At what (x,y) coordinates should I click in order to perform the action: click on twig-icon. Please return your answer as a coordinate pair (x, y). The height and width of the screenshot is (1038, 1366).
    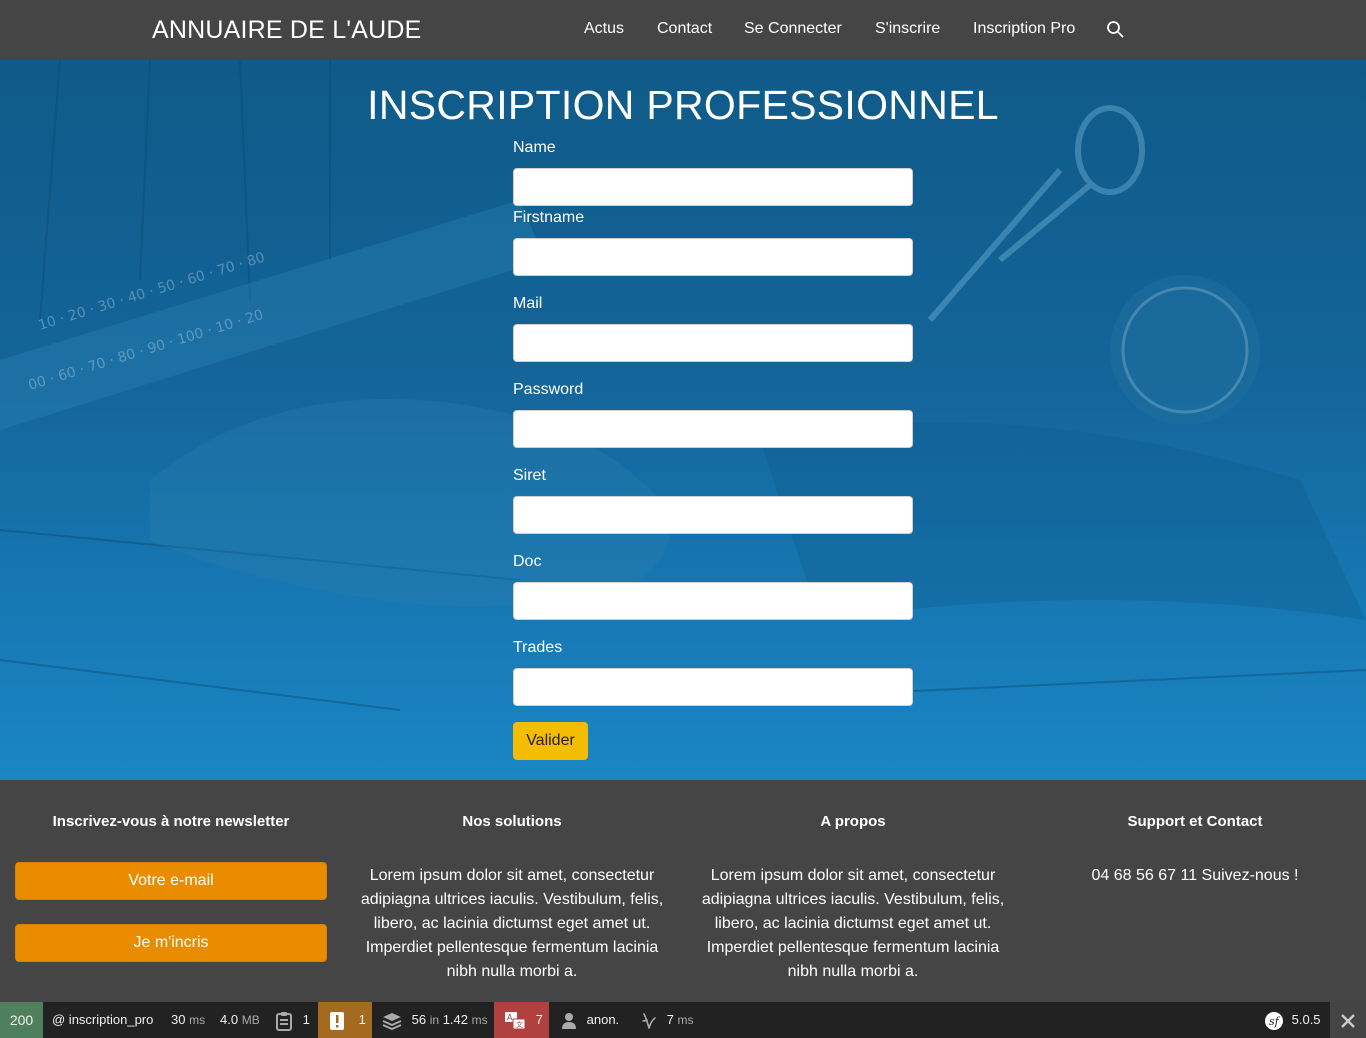
    Looking at the image, I should click on (649, 1020).